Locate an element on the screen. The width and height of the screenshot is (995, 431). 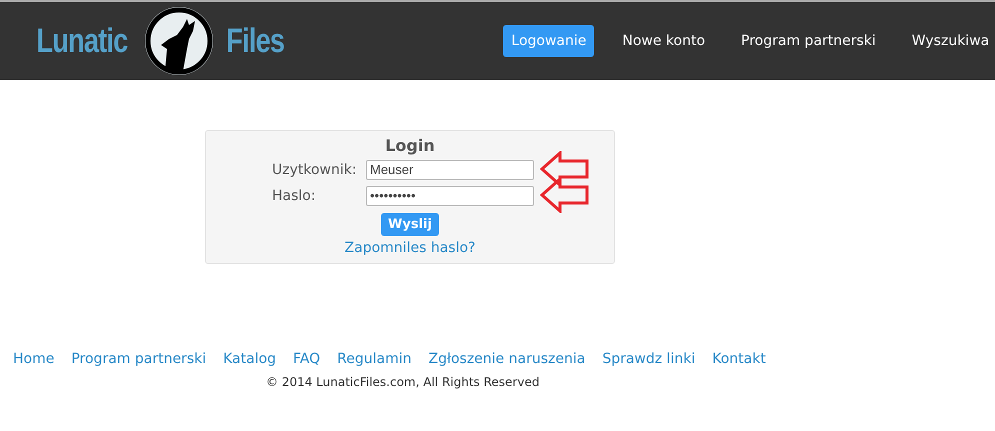
logo-text: Files is located at coordinates (255, 41).